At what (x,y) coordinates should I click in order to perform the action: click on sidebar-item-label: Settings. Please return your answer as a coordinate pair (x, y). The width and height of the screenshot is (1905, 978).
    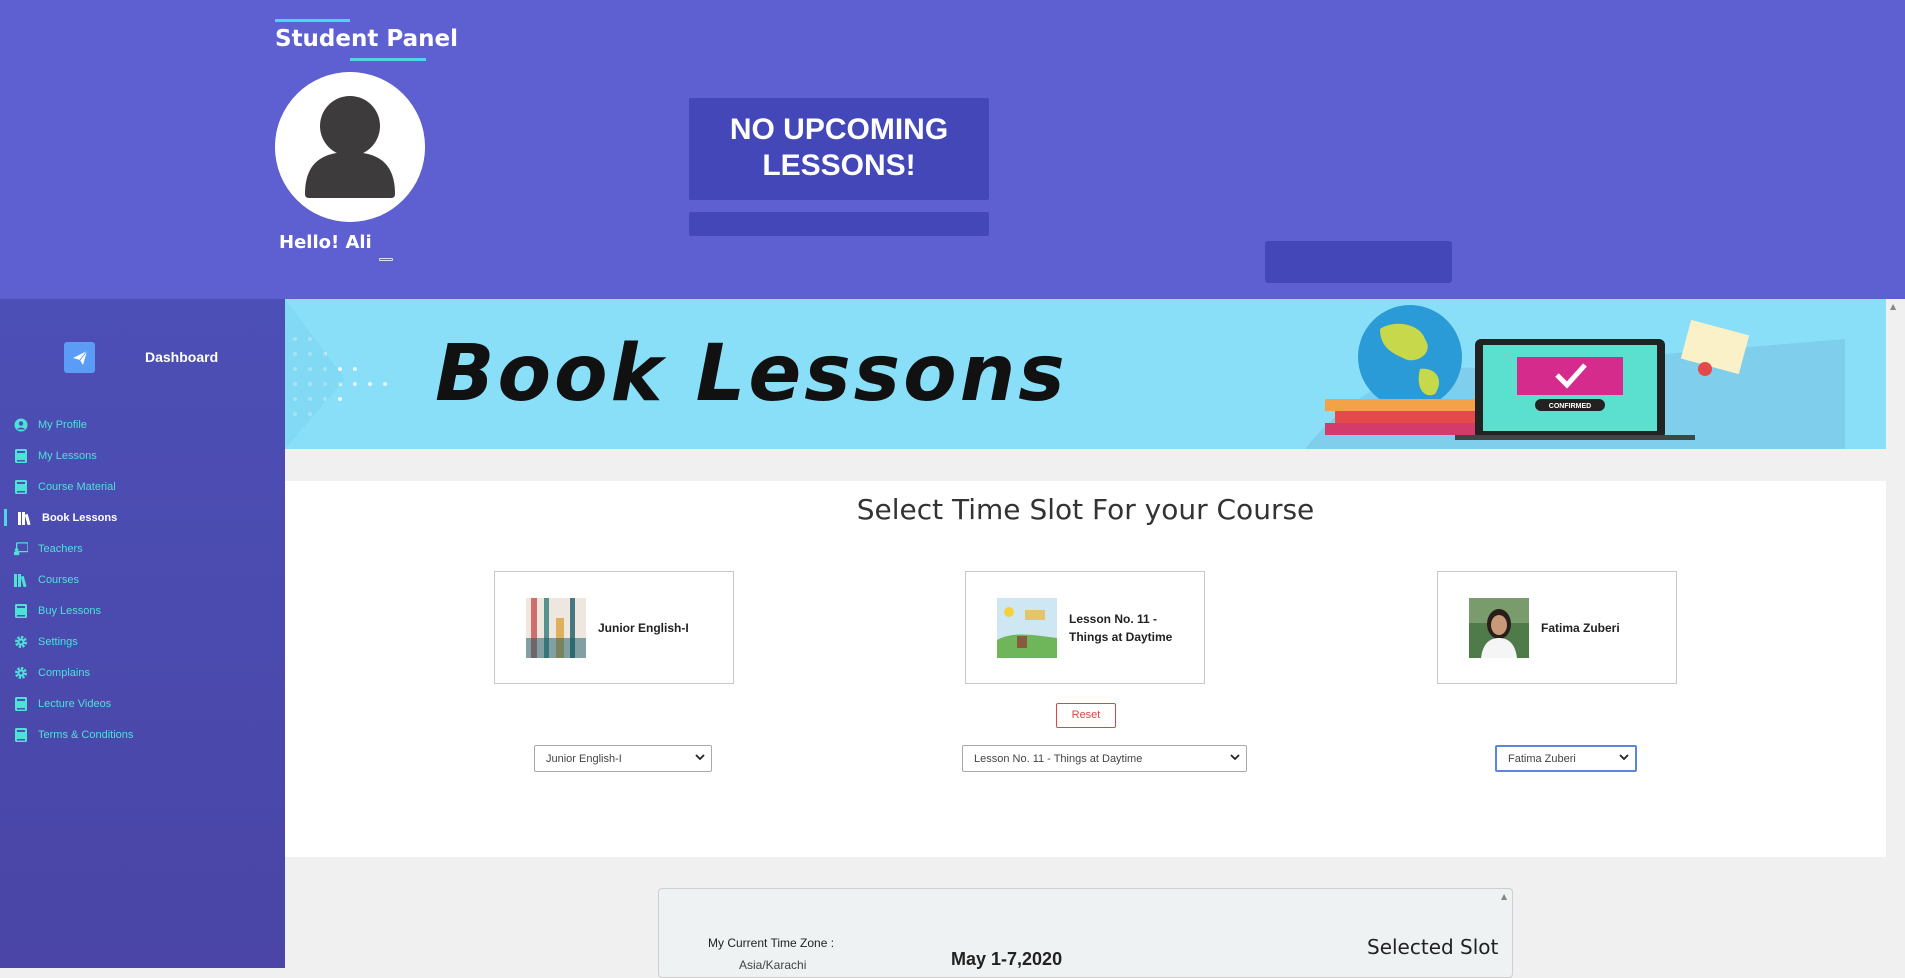
    Looking at the image, I should click on (58, 641).